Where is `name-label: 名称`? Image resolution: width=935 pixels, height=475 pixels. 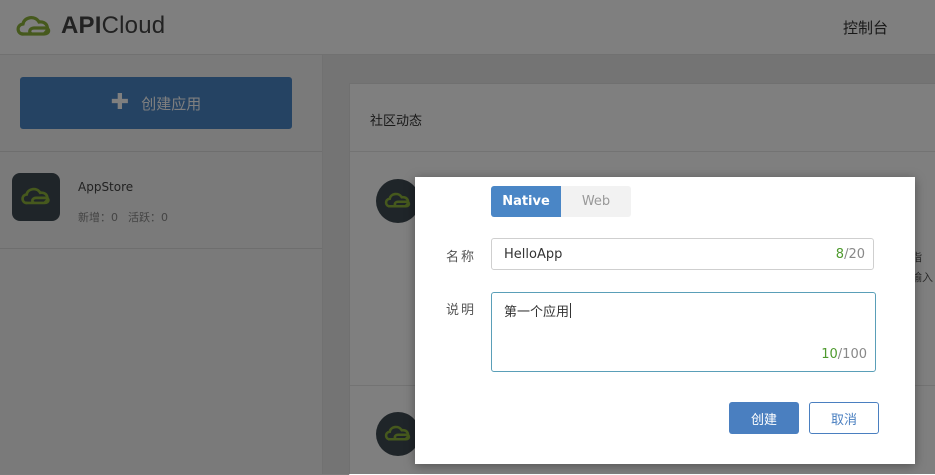 name-label: 名称 is located at coordinates (461, 257).